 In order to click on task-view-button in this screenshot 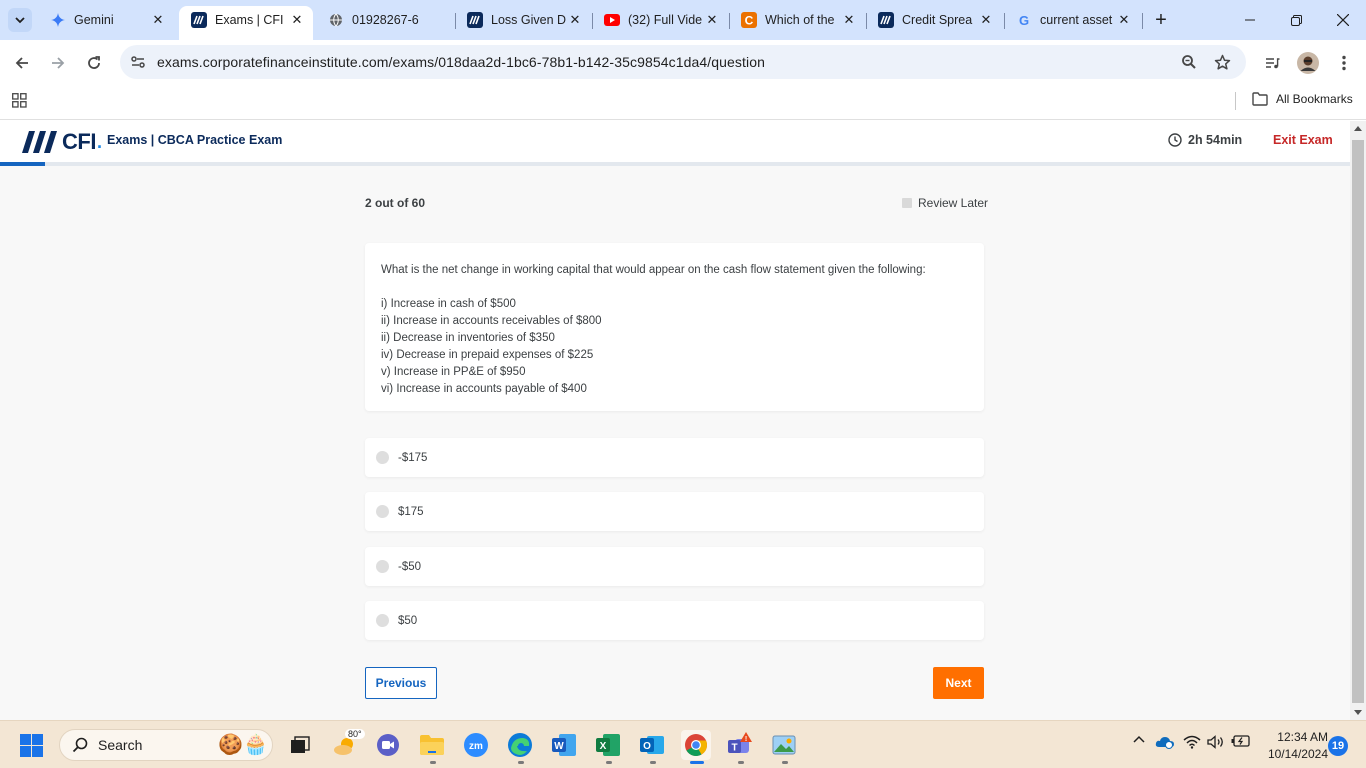, I will do `click(300, 745)`.